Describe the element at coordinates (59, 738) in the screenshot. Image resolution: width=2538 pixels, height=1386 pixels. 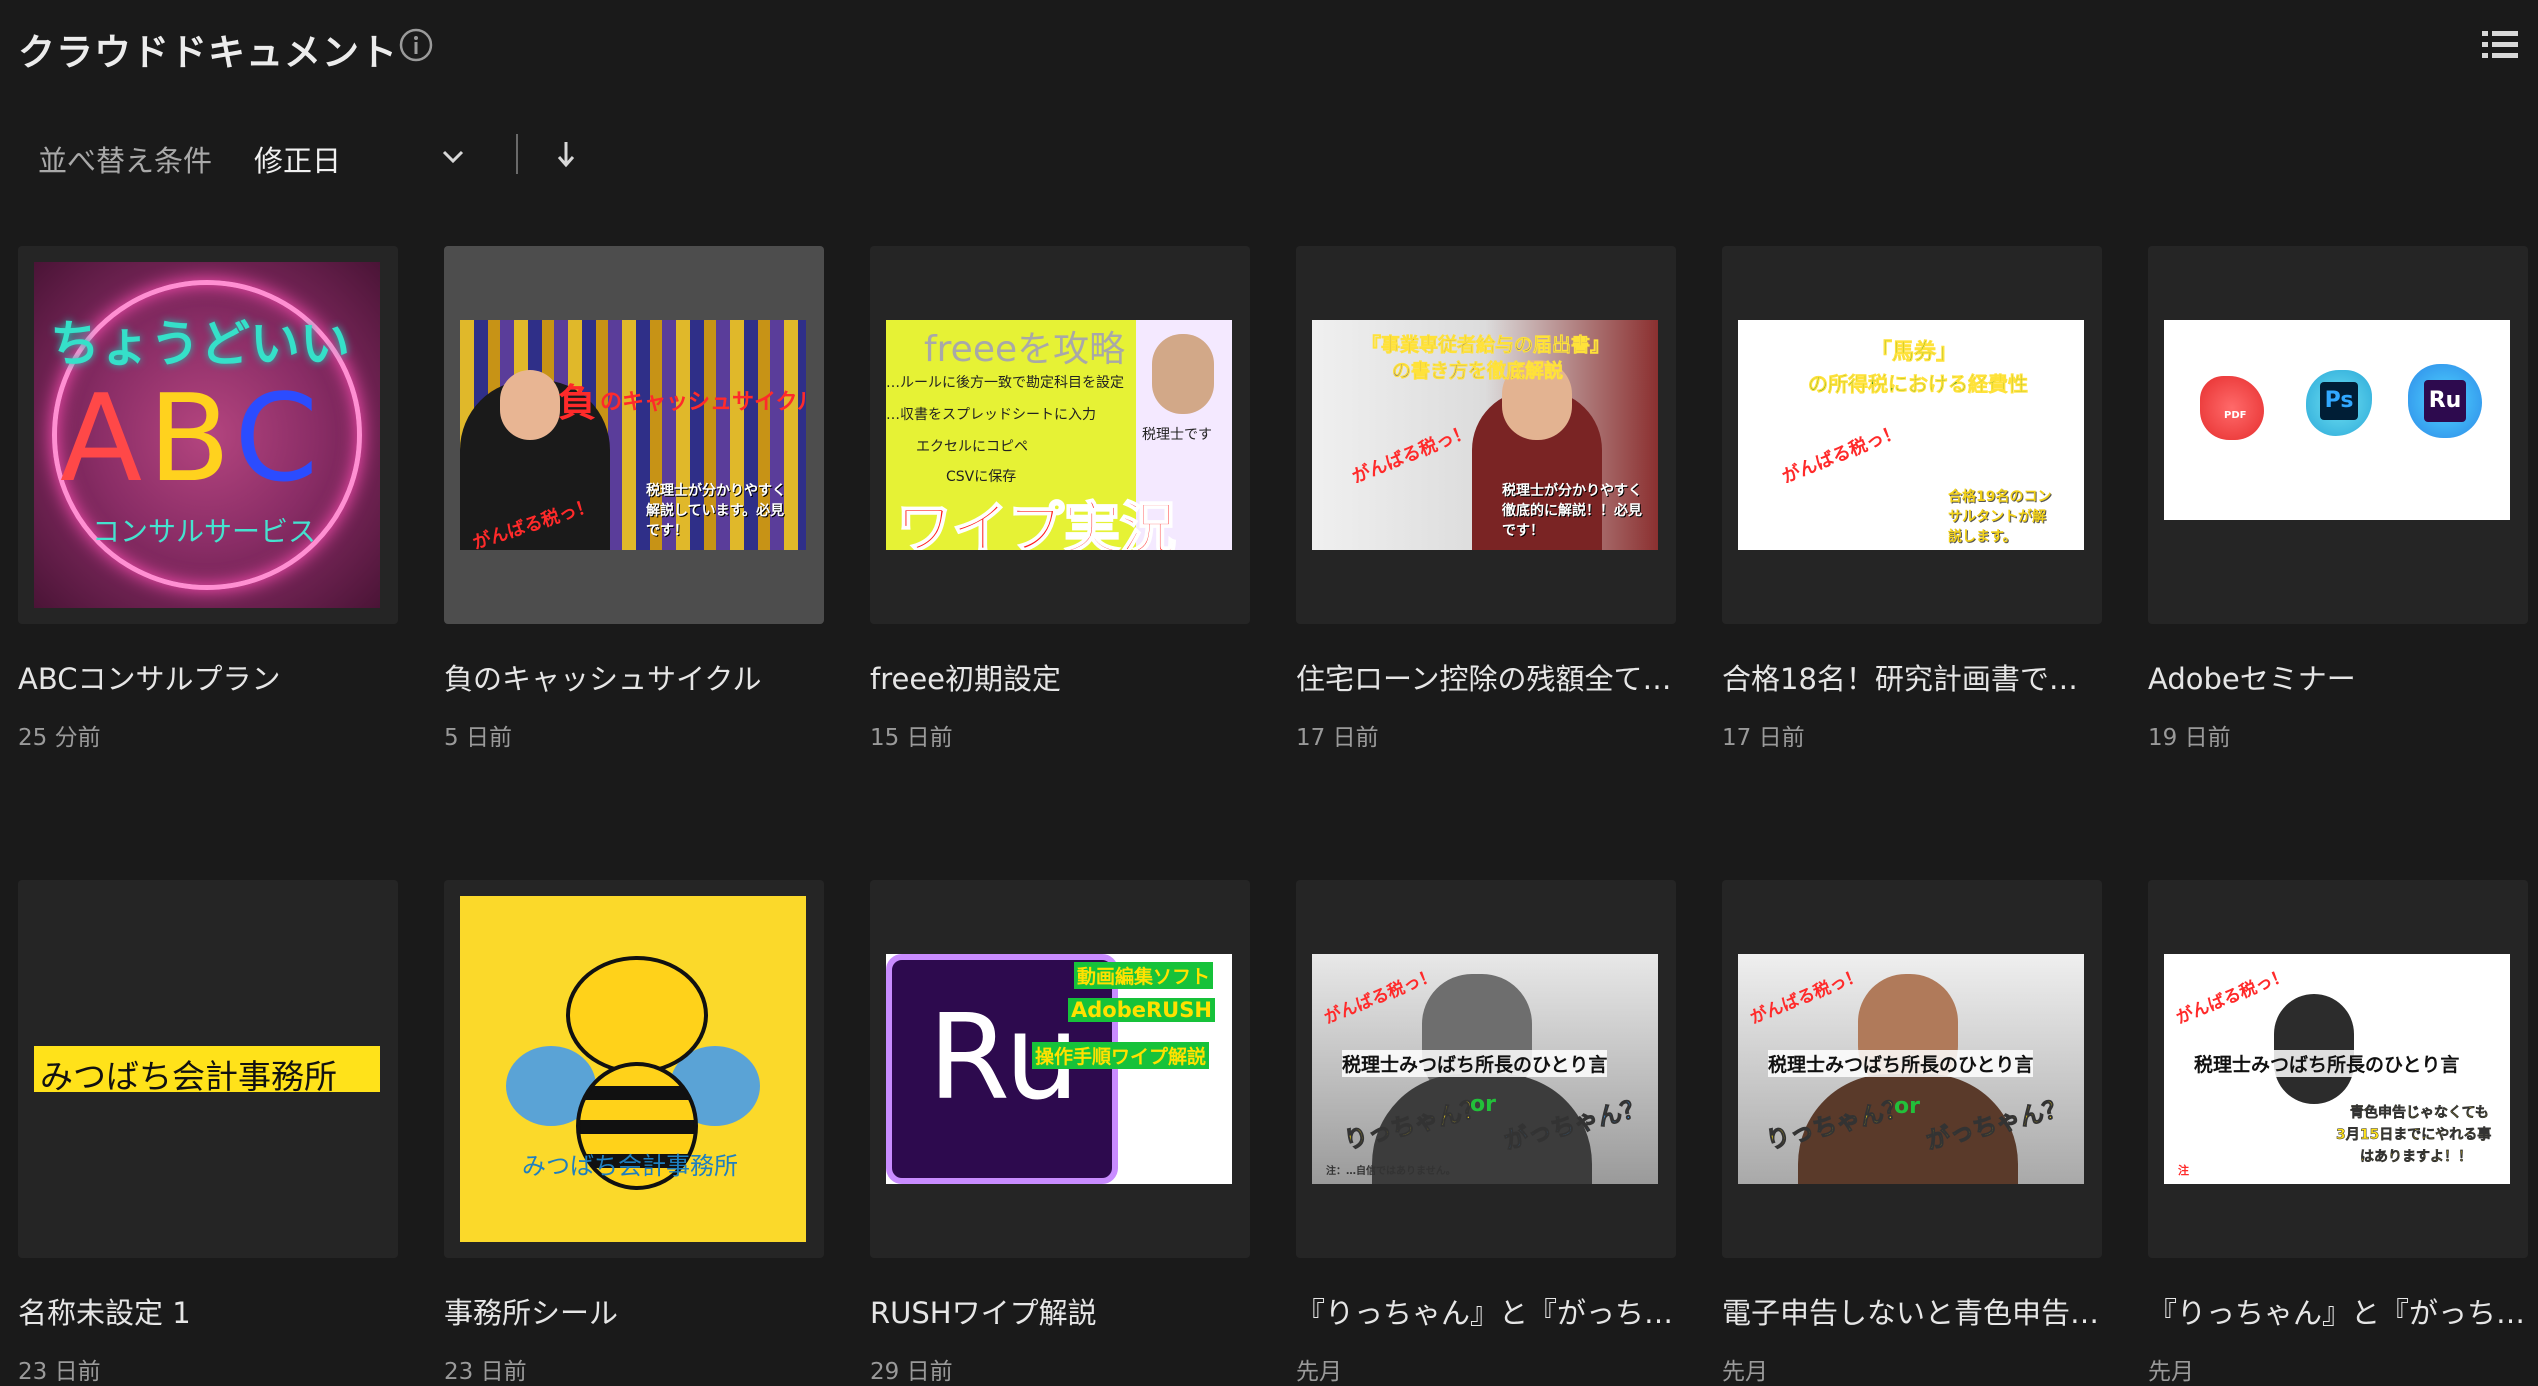
I see `document-date: 25 分前` at that location.